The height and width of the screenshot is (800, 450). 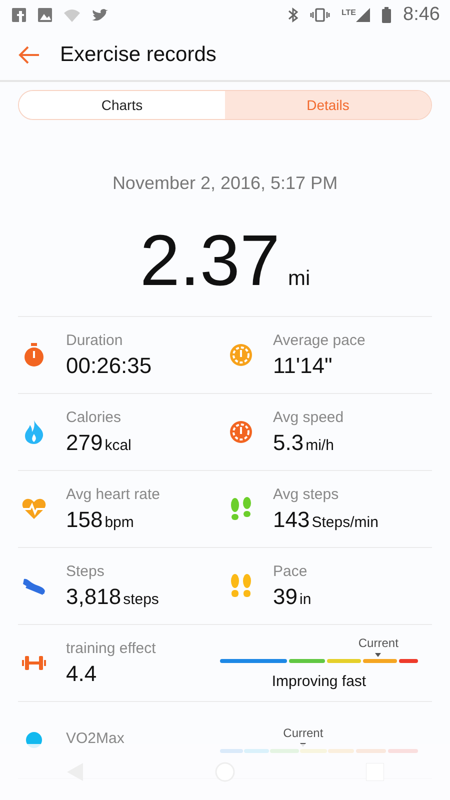 What do you see at coordinates (319, 681) in the screenshot?
I see `gauge-caption: Improving fast` at bounding box center [319, 681].